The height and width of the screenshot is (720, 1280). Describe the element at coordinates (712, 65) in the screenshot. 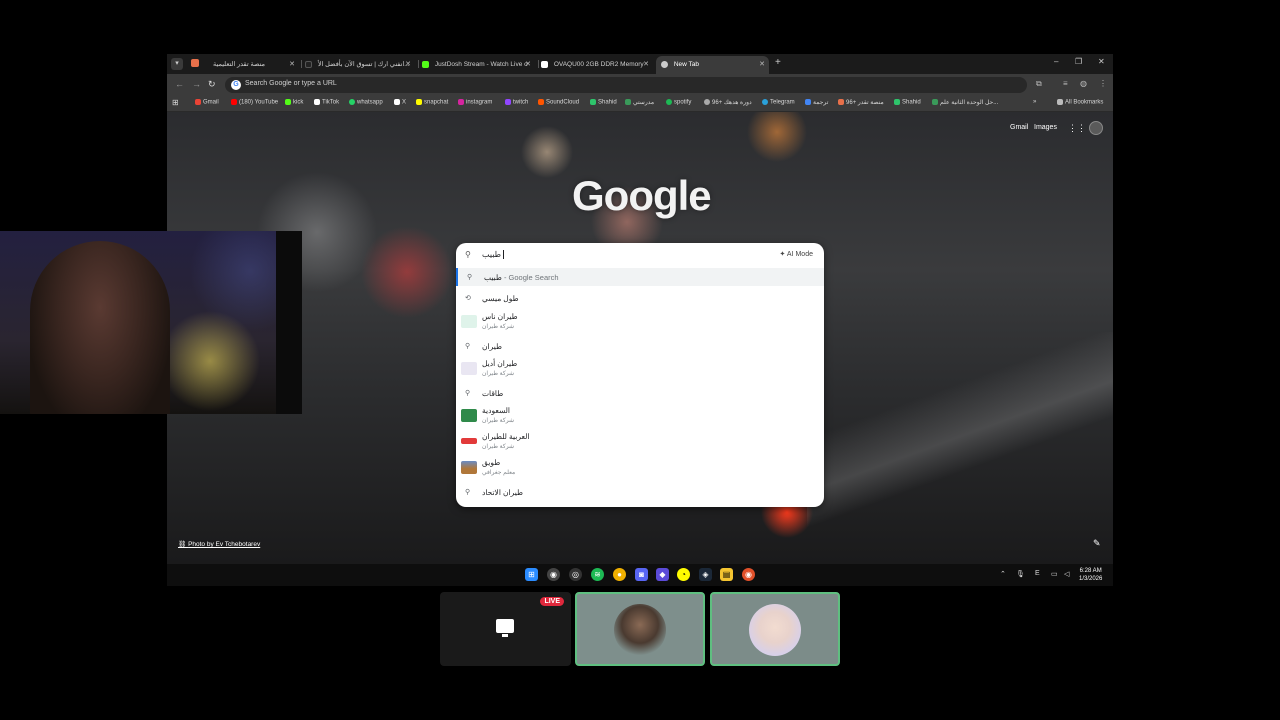

I see `tab-new-tab: New Tab ✕` at that location.